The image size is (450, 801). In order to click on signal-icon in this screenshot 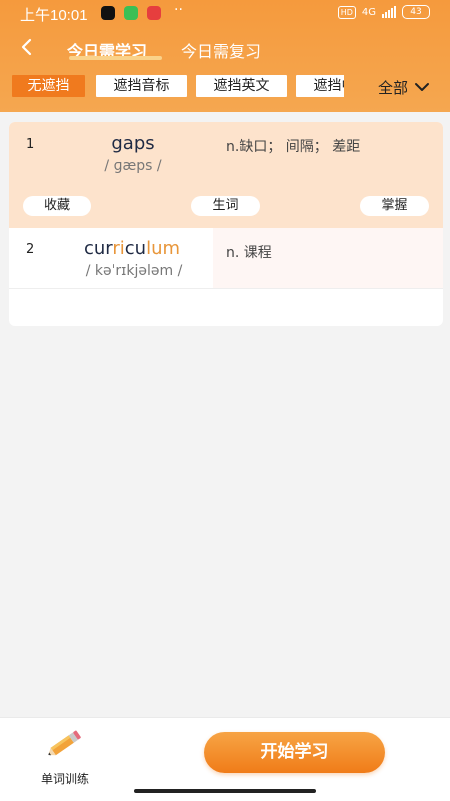, I will do `click(389, 12)`.